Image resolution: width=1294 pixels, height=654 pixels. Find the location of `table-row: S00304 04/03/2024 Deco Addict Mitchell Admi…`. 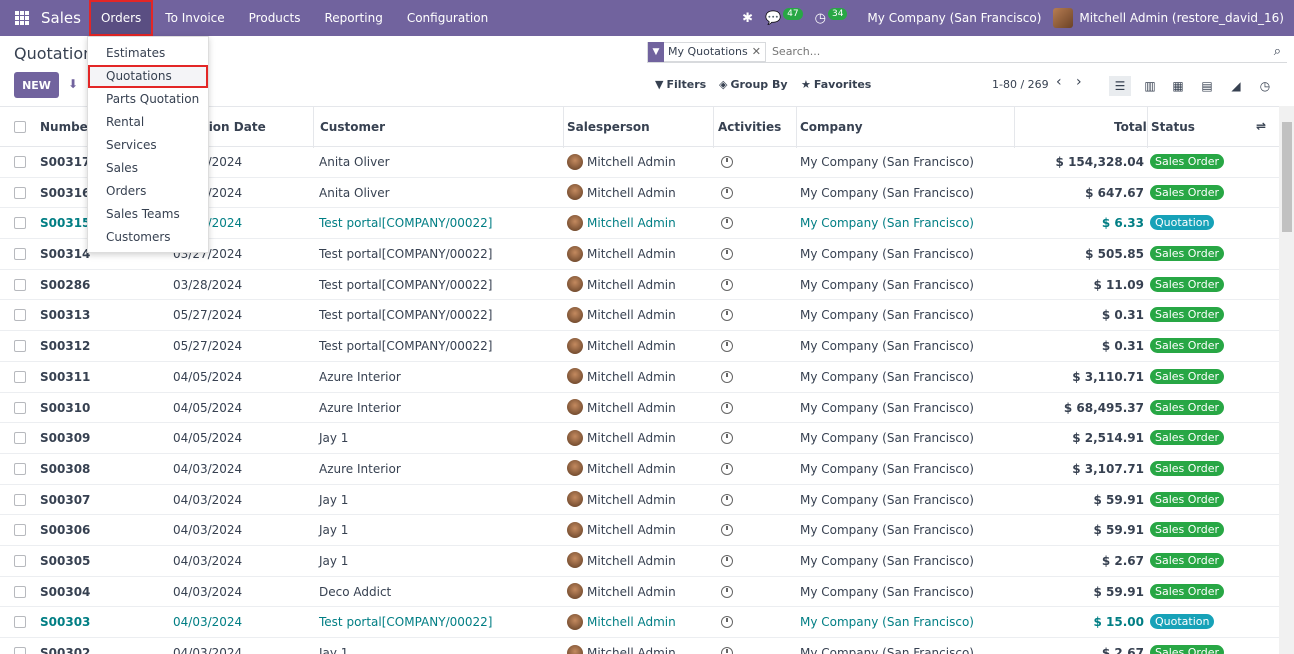

table-row: S00304 04/03/2024 Deco Addict Mitchell Admi… is located at coordinates (639, 592).